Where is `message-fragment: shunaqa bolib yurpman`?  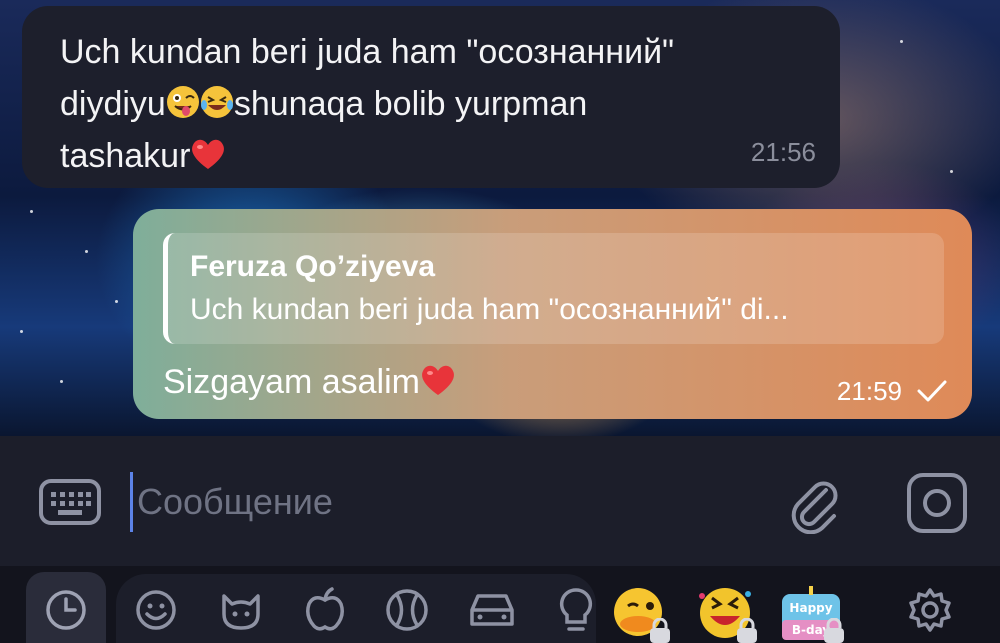
message-fragment: shunaqa bolib yurpman is located at coordinates (410, 104).